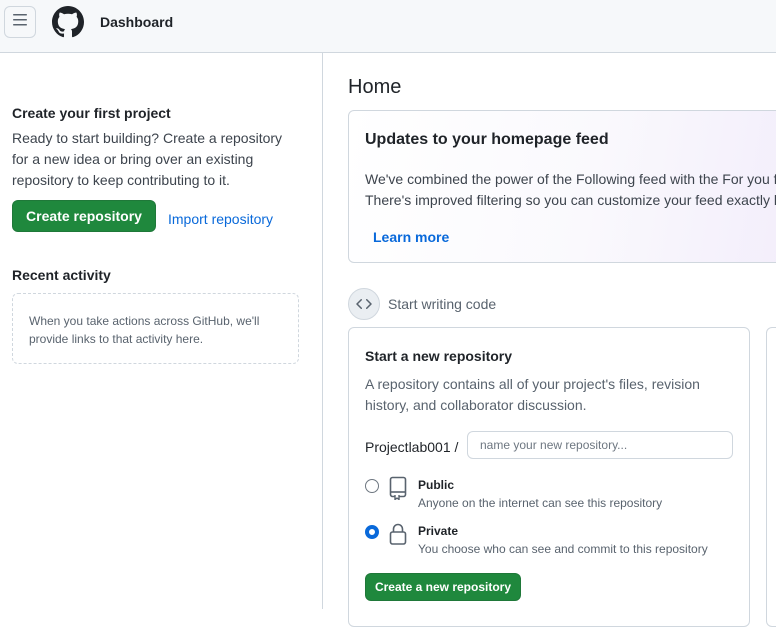  I want to click on repository-name-input, so click(600, 445).